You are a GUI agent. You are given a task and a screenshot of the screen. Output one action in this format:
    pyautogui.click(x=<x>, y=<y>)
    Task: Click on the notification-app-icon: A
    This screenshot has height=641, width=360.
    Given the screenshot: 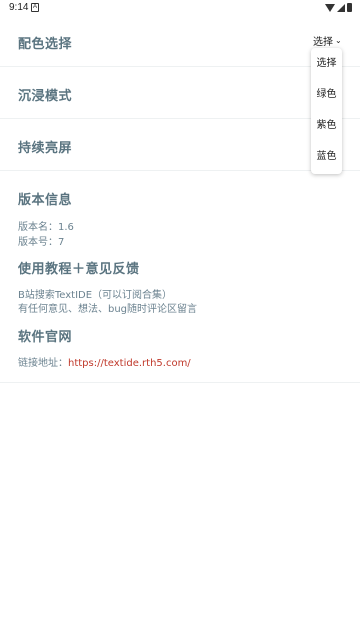 What is the action you would take?
    pyautogui.click(x=35, y=7)
    